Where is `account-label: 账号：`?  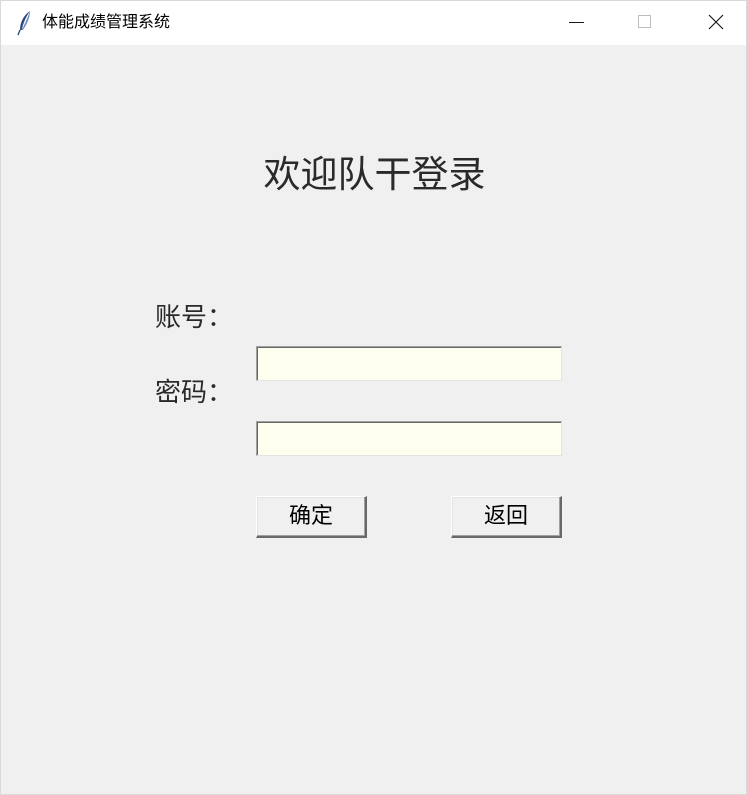
account-label: 账号： is located at coordinates (194, 318).